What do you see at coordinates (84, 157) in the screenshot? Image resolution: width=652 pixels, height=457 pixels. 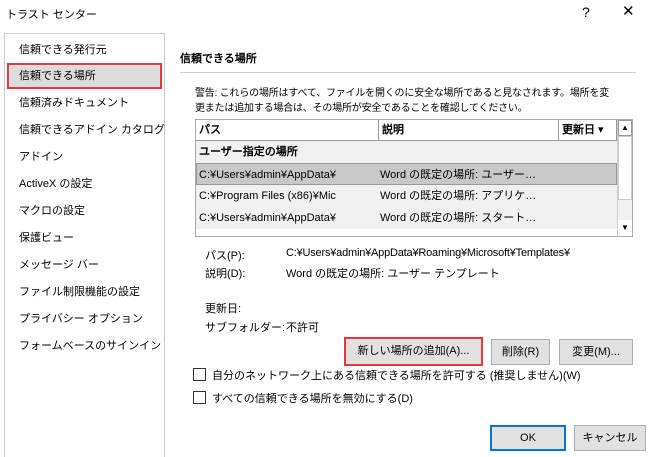 I see `sidebar-item-addins: アドイン` at bounding box center [84, 157].